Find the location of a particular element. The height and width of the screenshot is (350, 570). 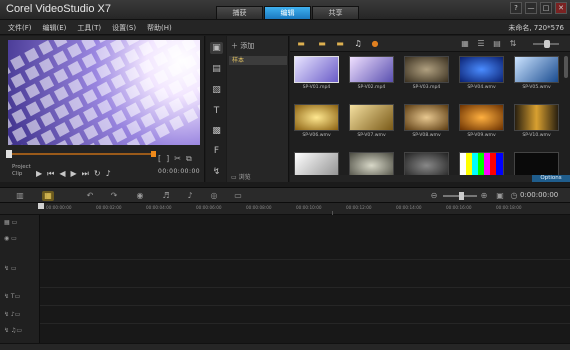

options-circle-icon: ● is located at coordinates (375, 43).